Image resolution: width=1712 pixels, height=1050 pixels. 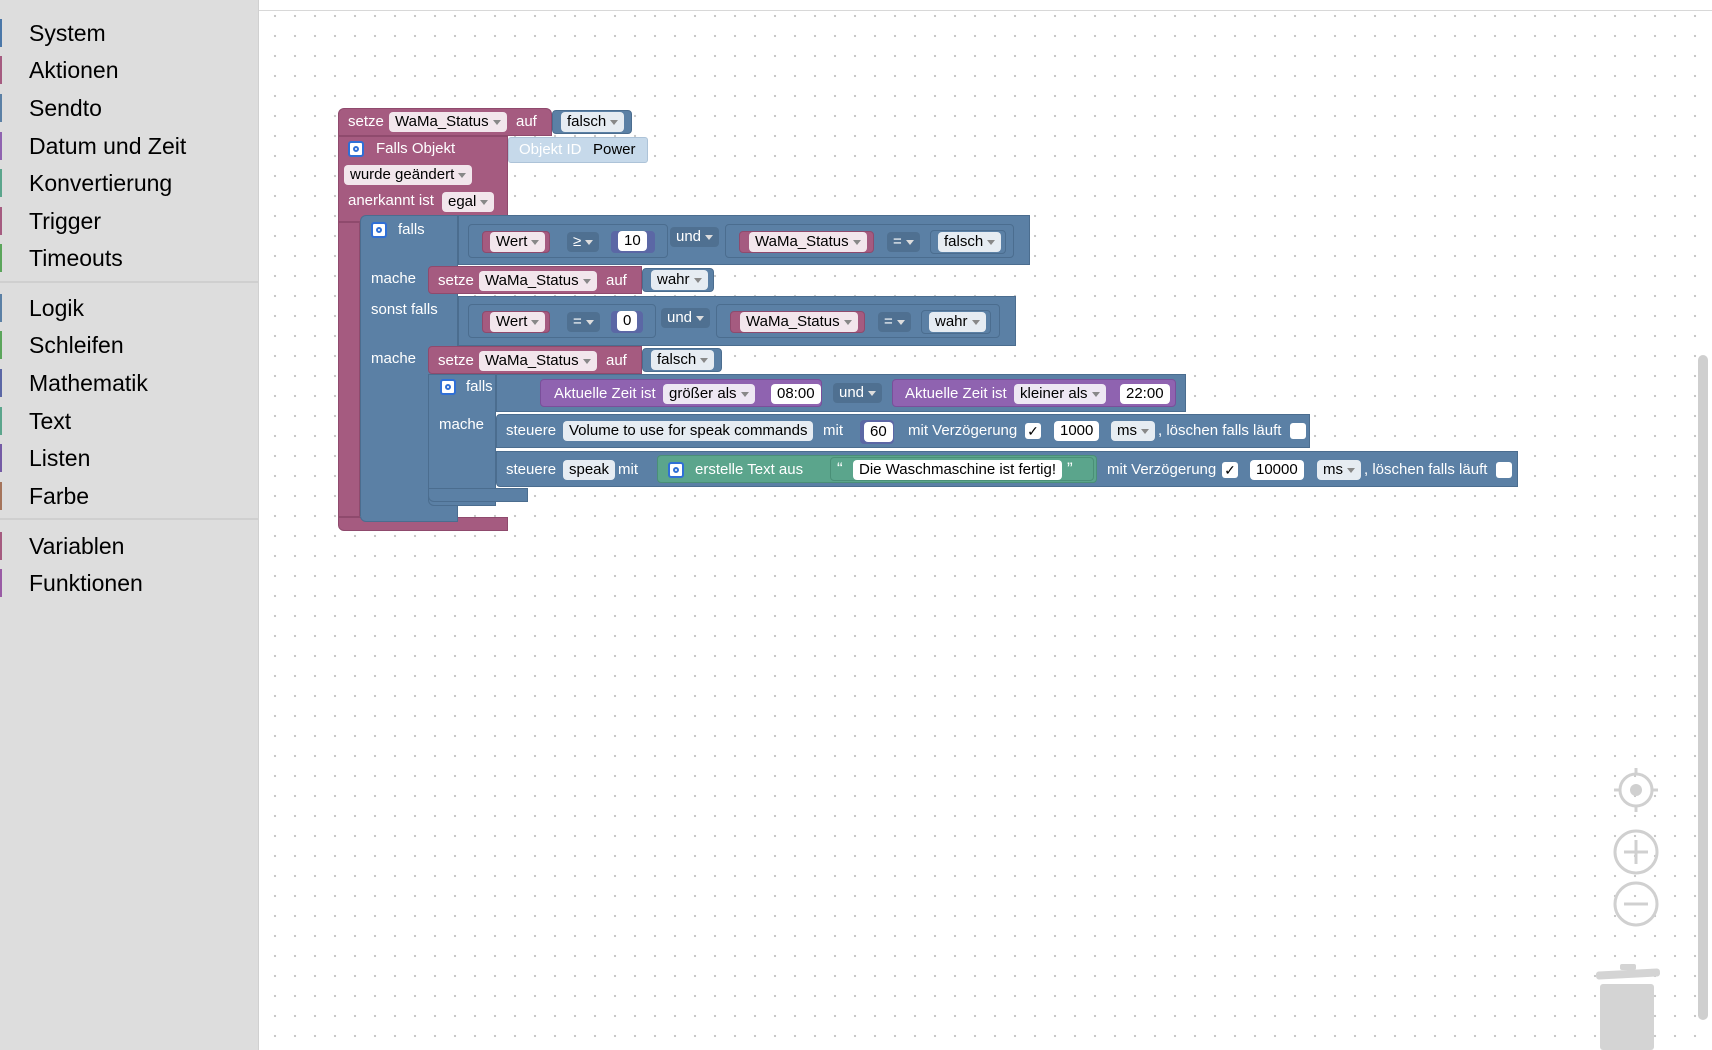 What do you see at coordinates (1636, 790) in the screenshot?
I see `recenter-icon` at bounding box center [1636, 790].